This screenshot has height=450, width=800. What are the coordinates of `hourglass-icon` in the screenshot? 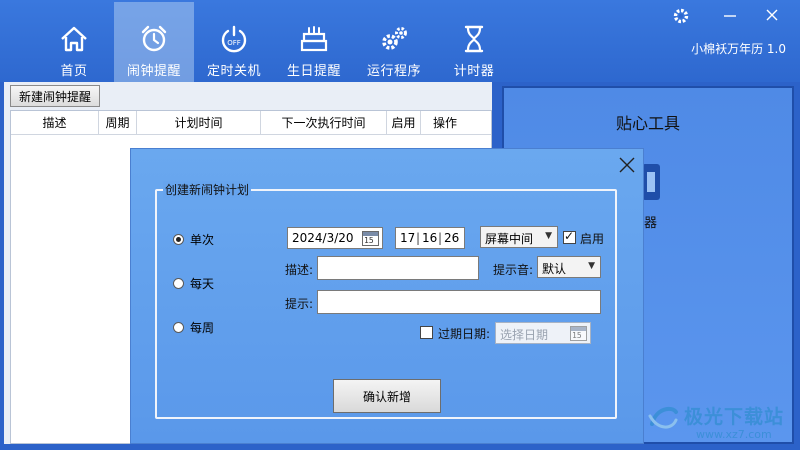 It's located at (474, 39).